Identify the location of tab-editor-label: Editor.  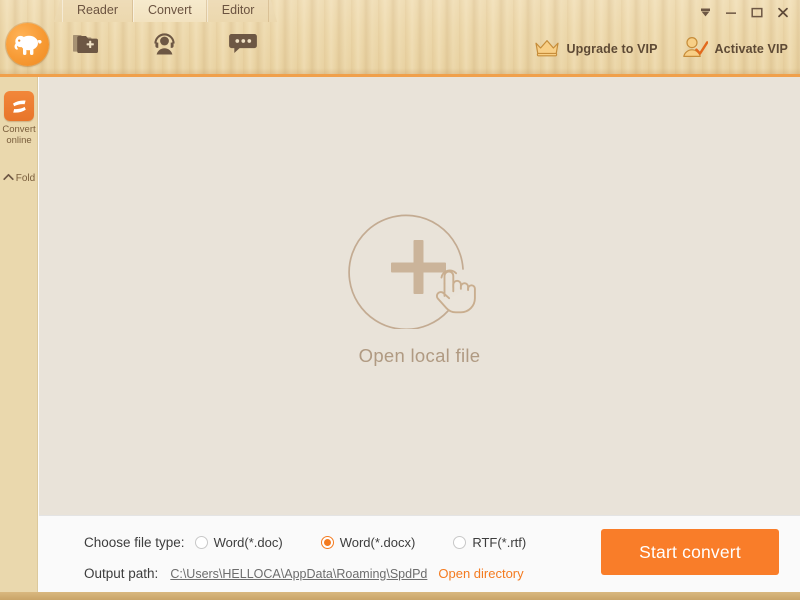
(238, 10).